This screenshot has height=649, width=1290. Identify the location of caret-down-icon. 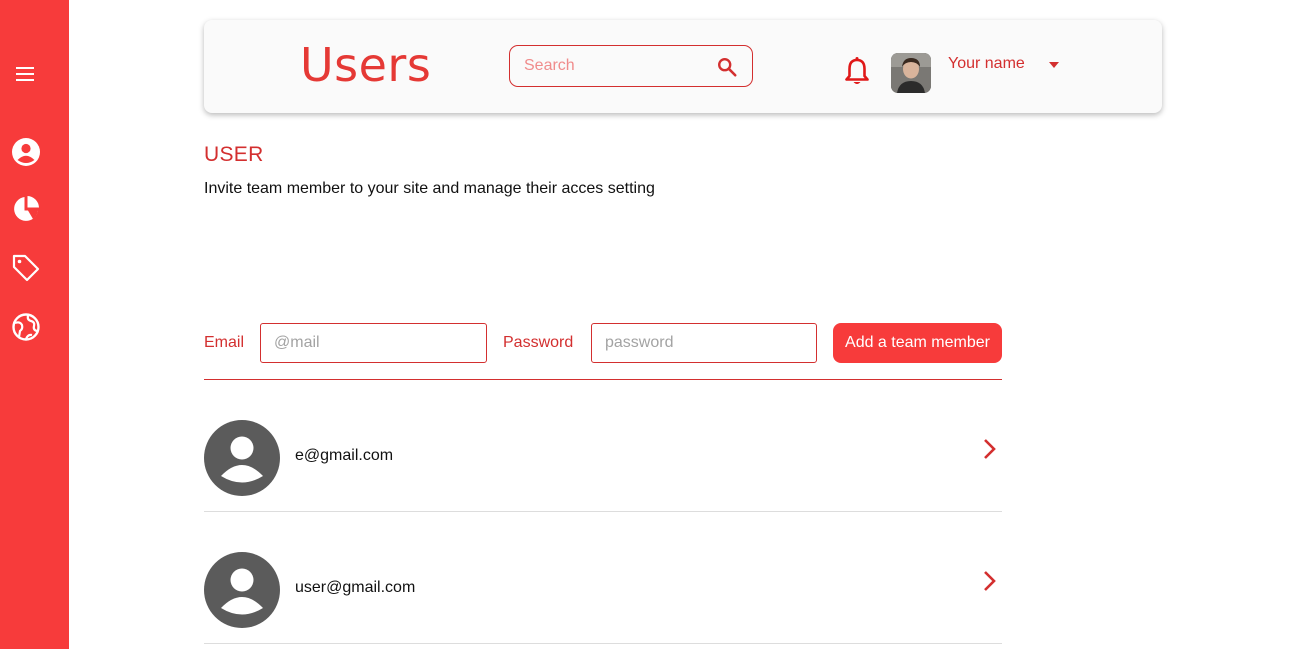
(1054, 65).